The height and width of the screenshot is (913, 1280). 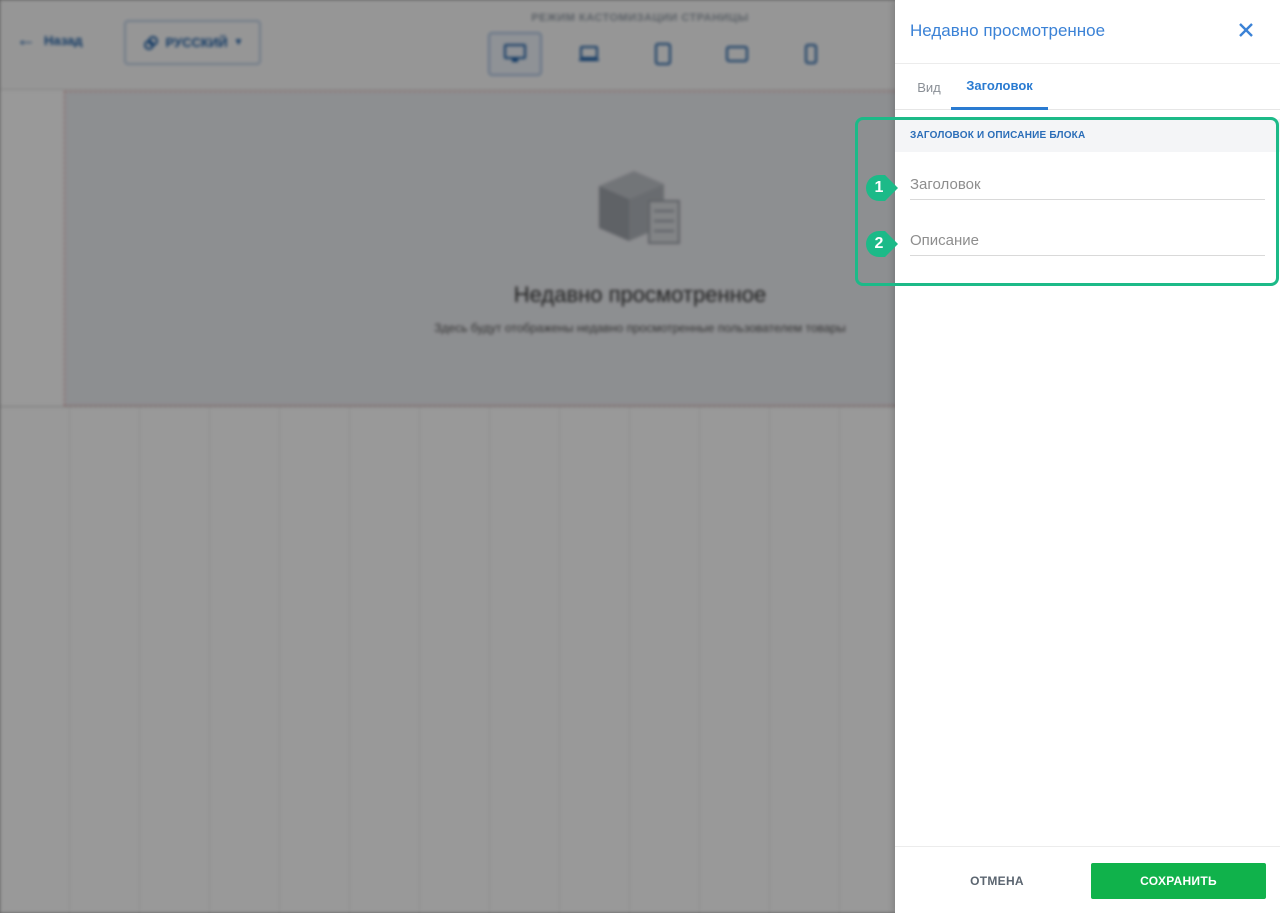 I want to click on annotation-marker-2: 2, so click(x=882, y=244).